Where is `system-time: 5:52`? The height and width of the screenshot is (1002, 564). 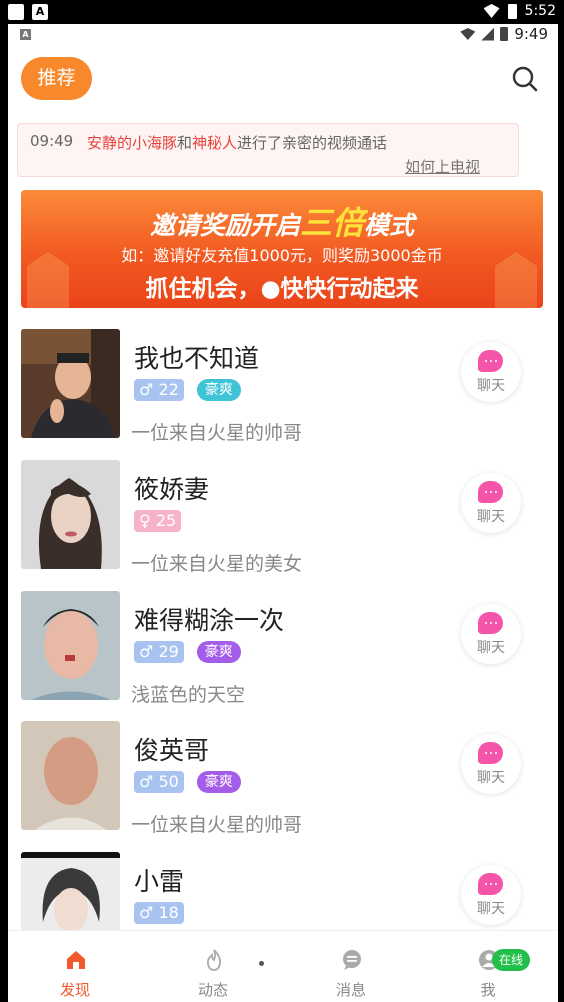
system-time: 5:52 is located at coordinates (540, 11).